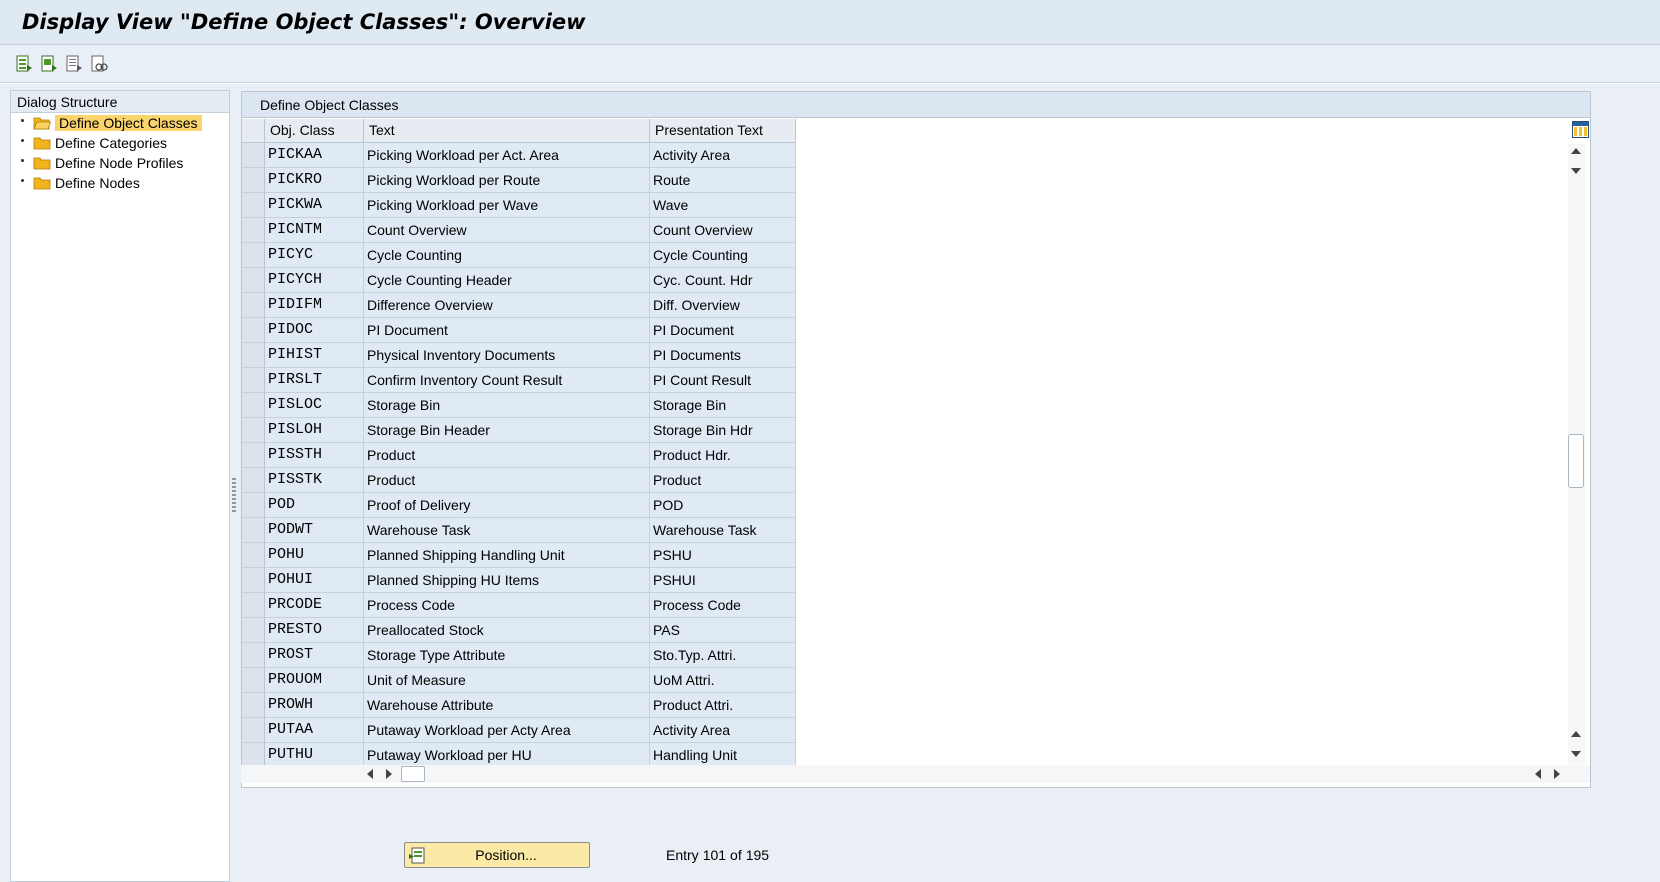  I want to click on table-row: PICYC Cycle Counting Cycle Counting, so click(519, 255).